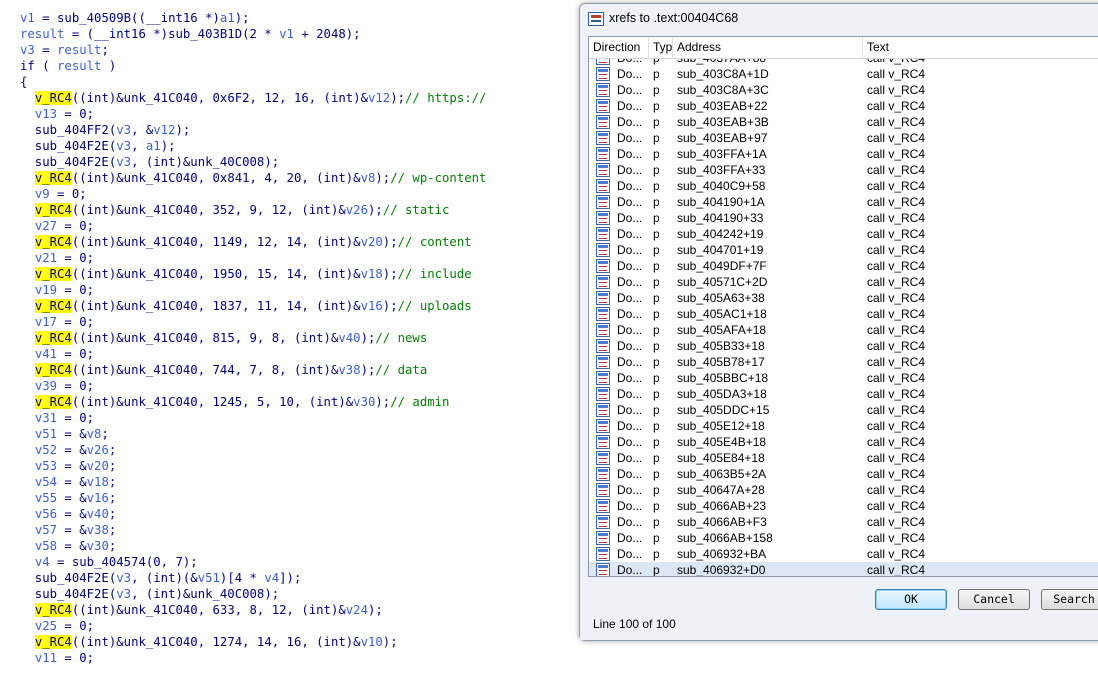 The height and width of the screenshot is (675, 1098). What do you see at coordinates (57, 114) in the screenshot?
I see `code-line: v13 = 0;` at bounding box center [57, 114].